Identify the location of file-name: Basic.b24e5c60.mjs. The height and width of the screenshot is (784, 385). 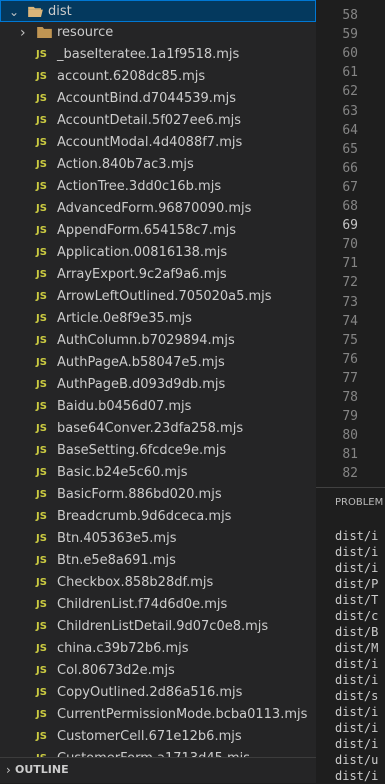
(122, 472).